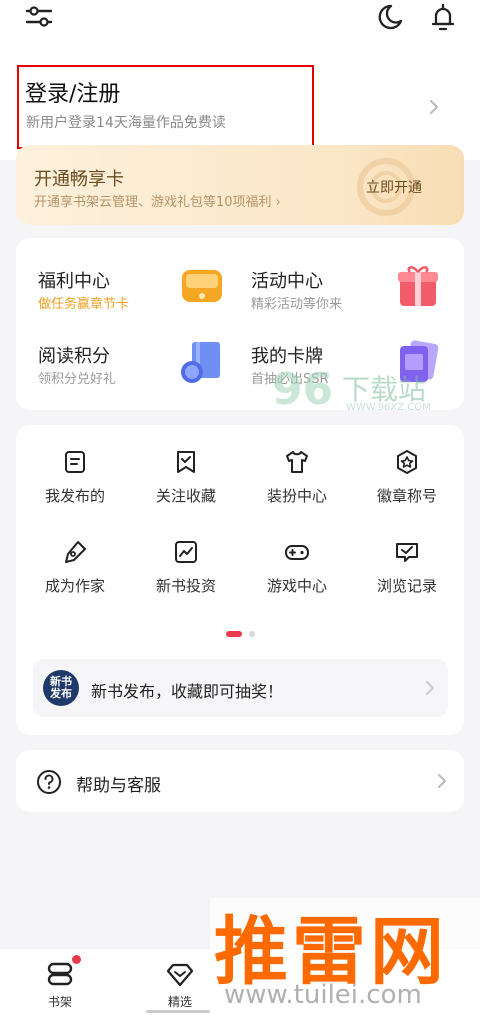 The image size is (480, 1016). I want to click on promo-text: 新书发布，收藏即可抽奖！, so click(187, 691).